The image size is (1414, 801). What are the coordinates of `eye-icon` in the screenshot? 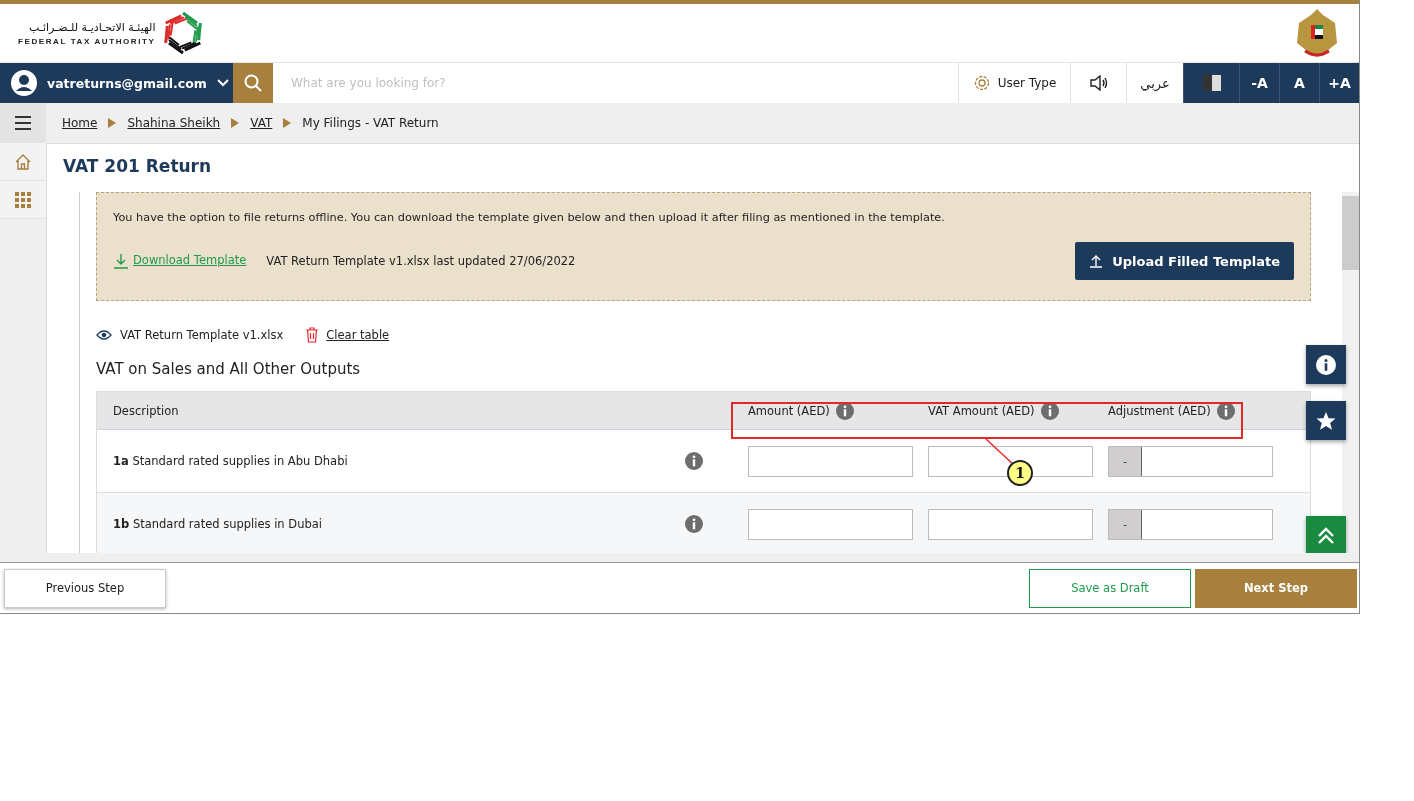 It's located at (104, 335).